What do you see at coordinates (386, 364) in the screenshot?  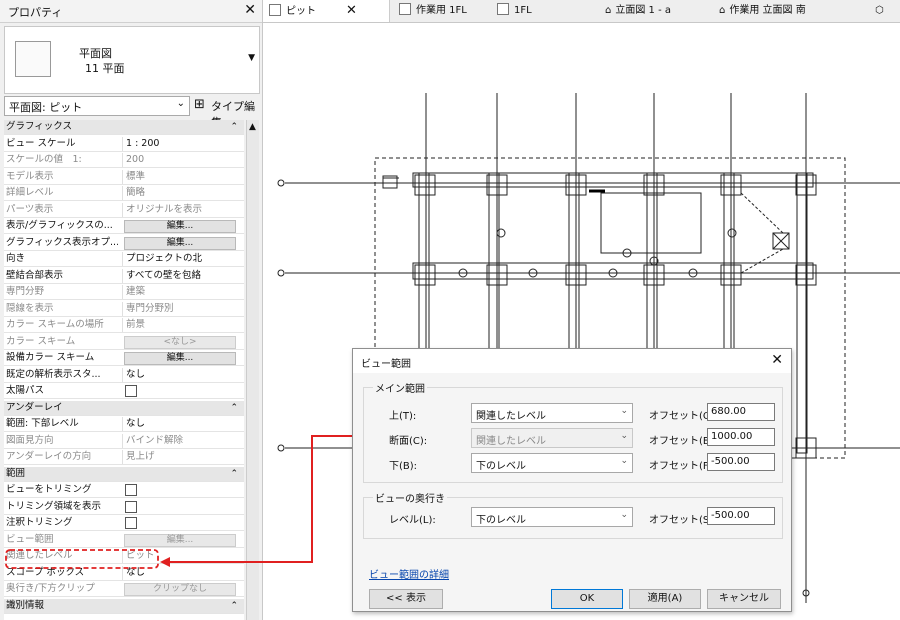 I see `dialog-title: ビュー範囲` at bounding box center [386, 364].